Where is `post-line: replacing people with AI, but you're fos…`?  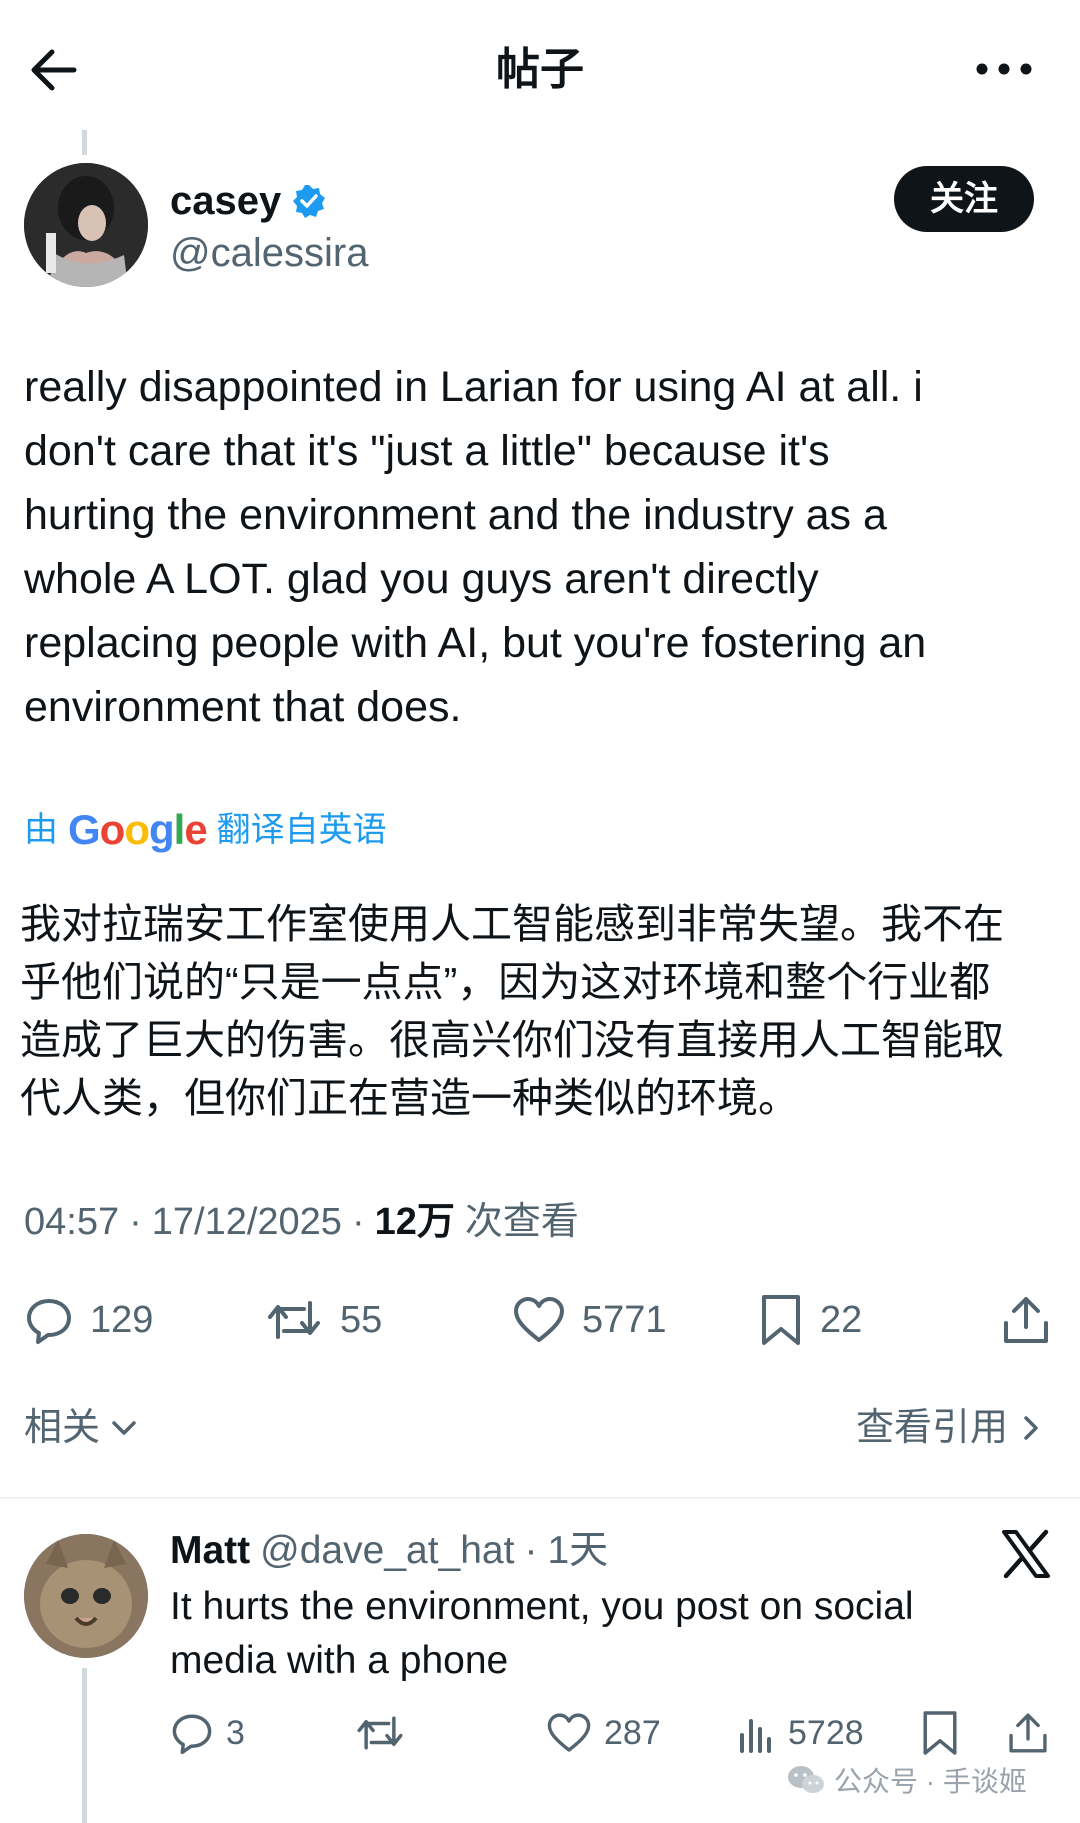
post-line: replacing people with AI, but you're fos… is located at coordinates (475, 643).